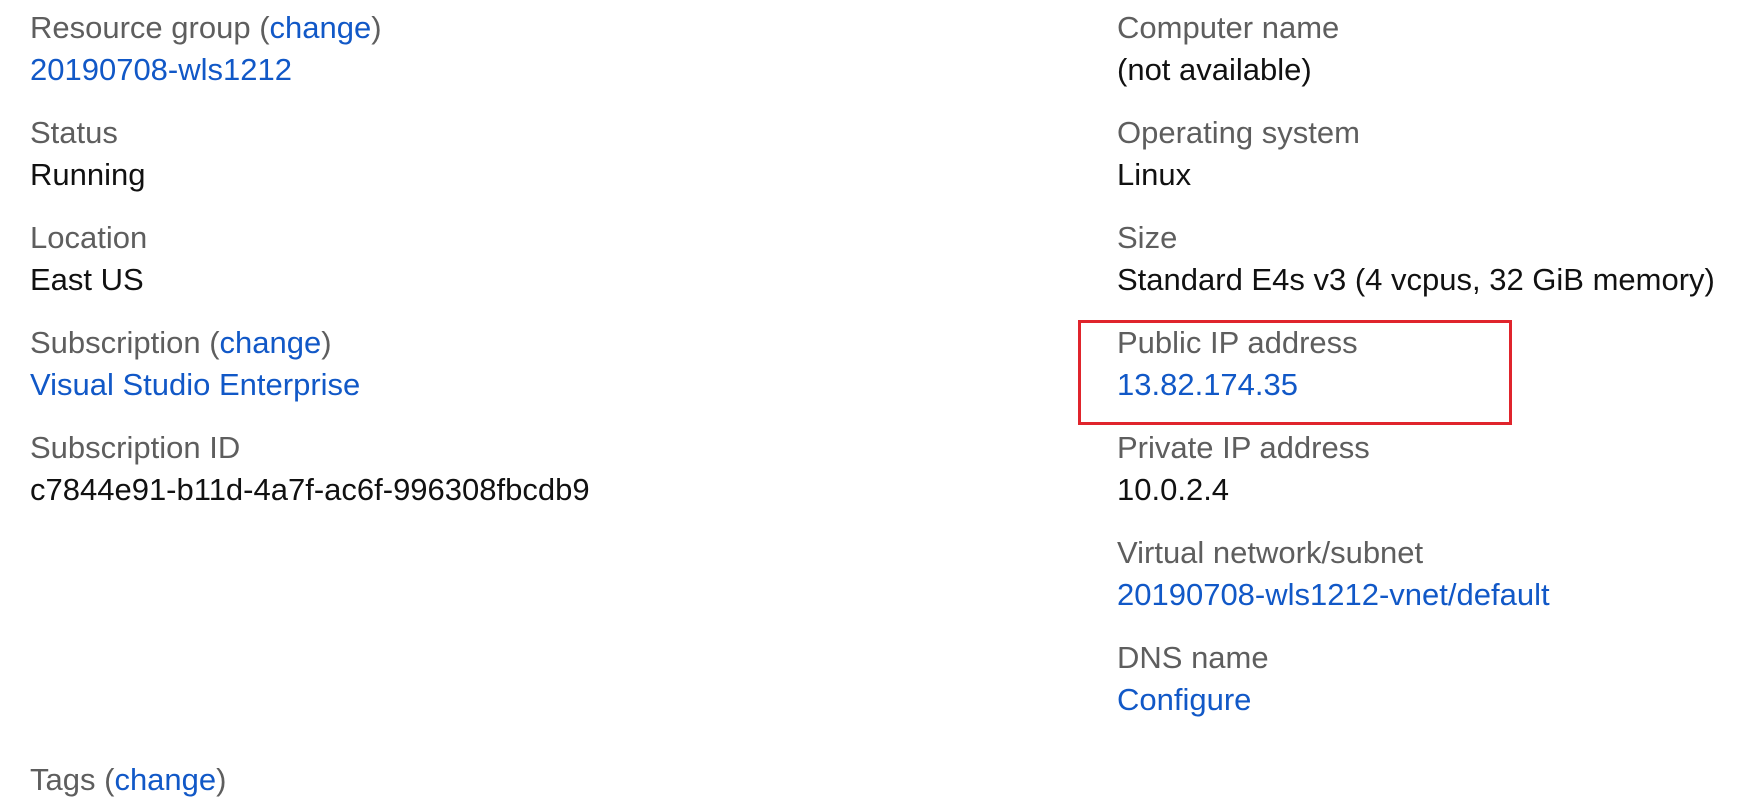 The height and width of the screenshot is (800, 1742). I want to click on private-ip-value: 10.0.2.4, so click(1173, 489).